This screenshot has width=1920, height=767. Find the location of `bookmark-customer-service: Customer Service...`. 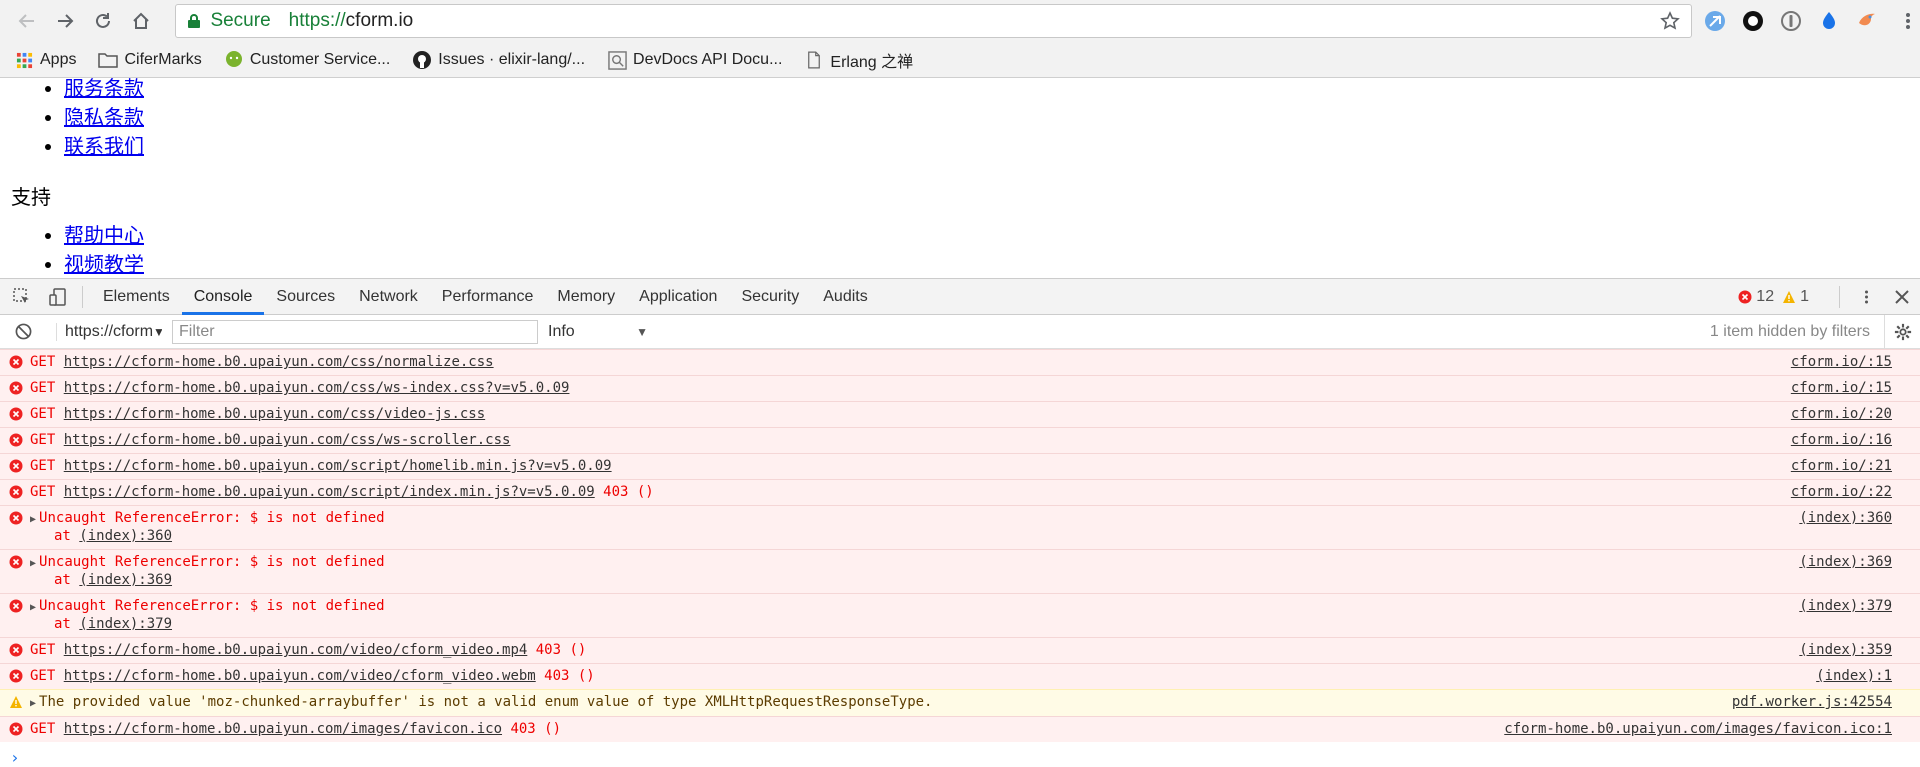

bookmark-customer-service: Customer Service... is located at coordinates (307, 60).